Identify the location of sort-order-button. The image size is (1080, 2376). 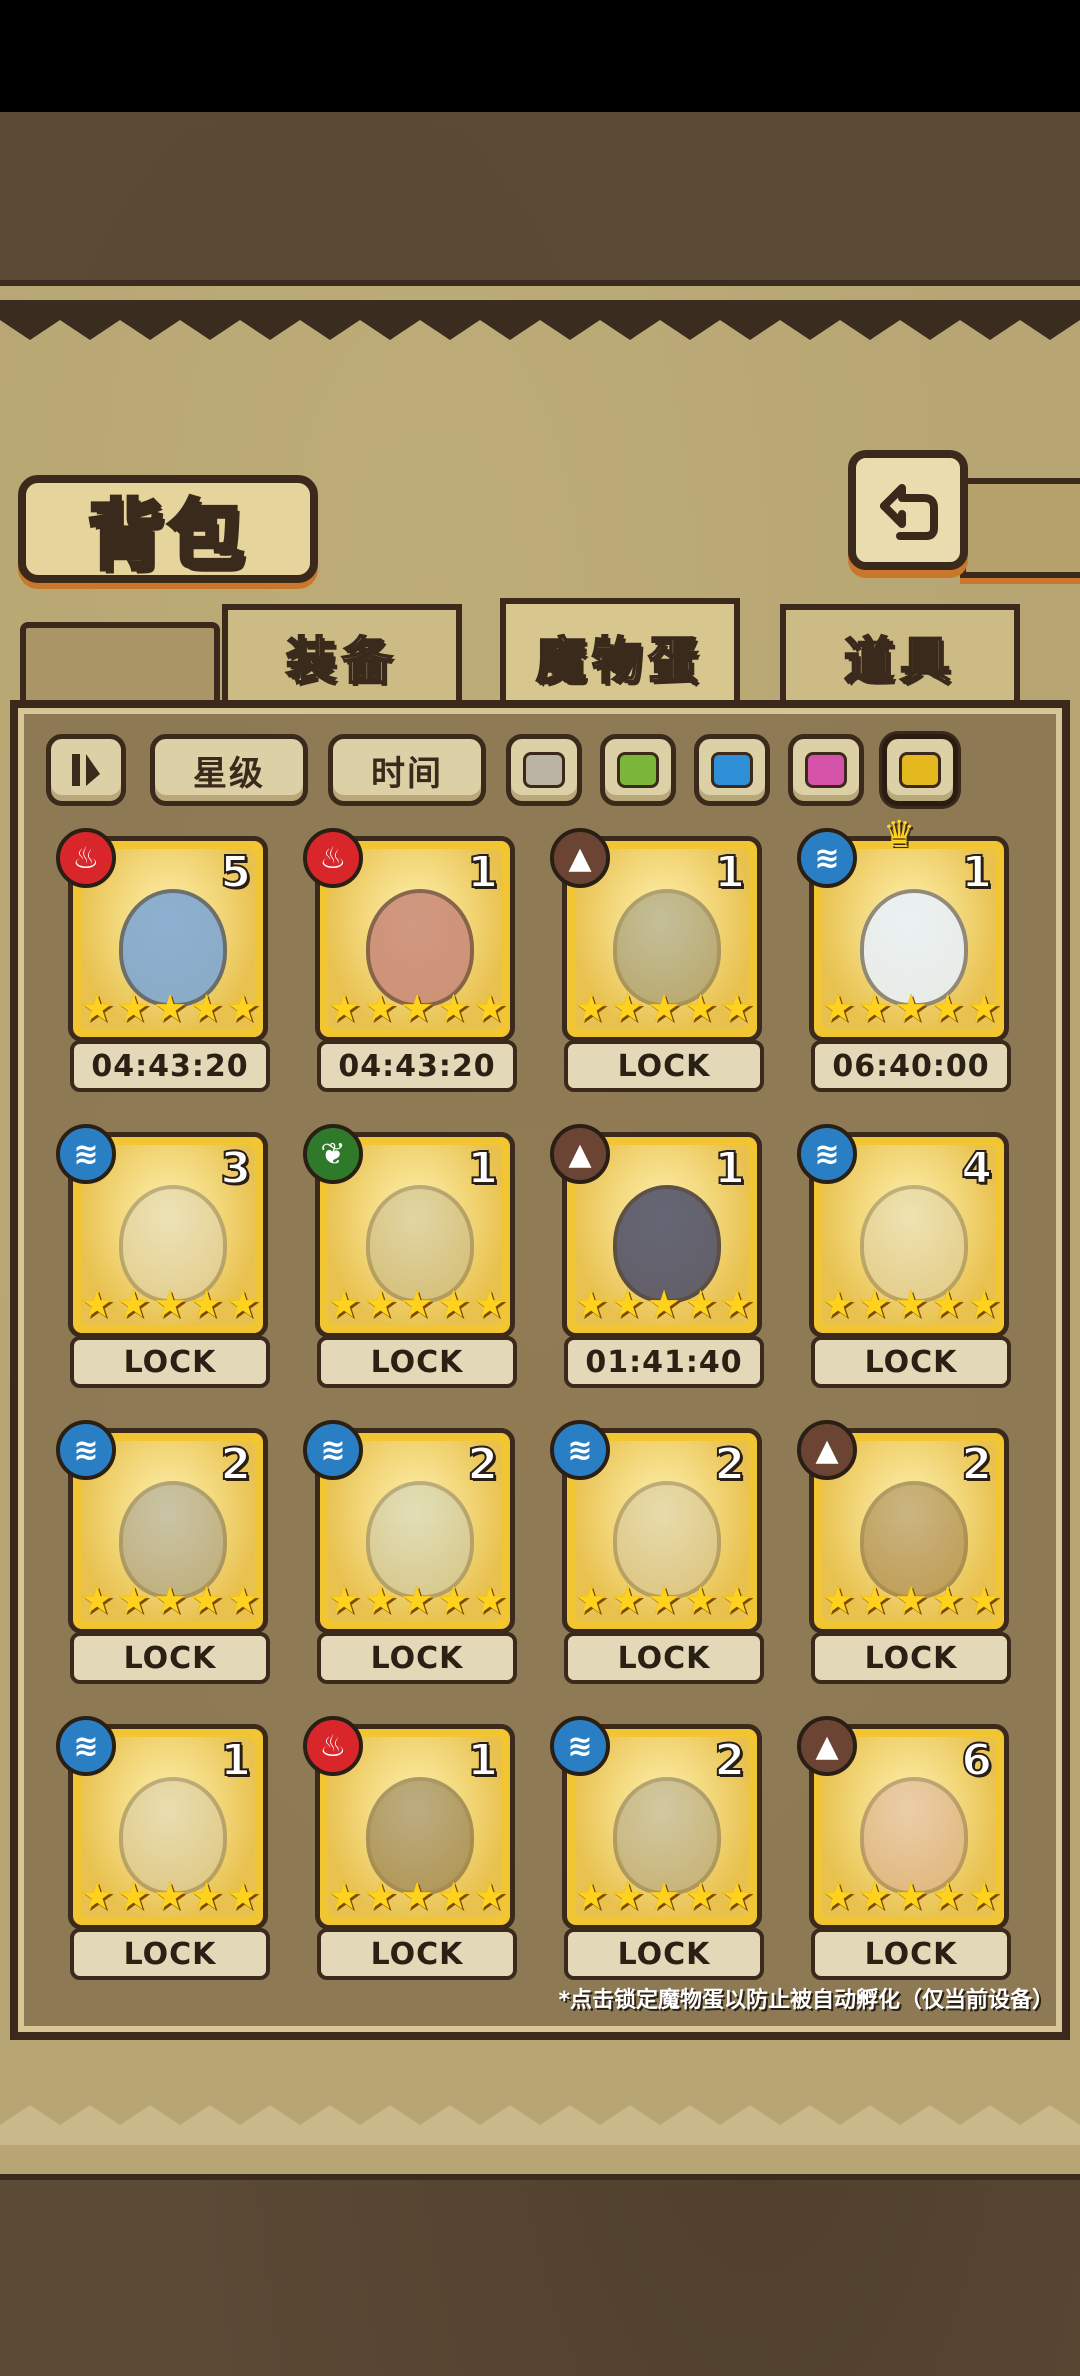
(86, 770).